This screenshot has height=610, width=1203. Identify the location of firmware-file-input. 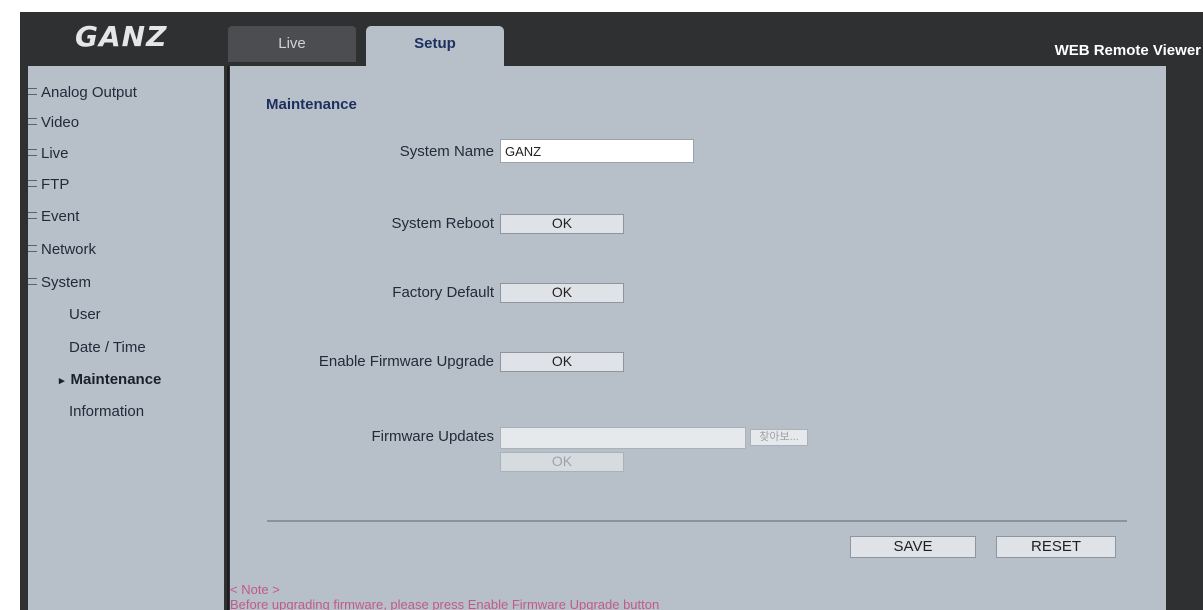
(623, 438).